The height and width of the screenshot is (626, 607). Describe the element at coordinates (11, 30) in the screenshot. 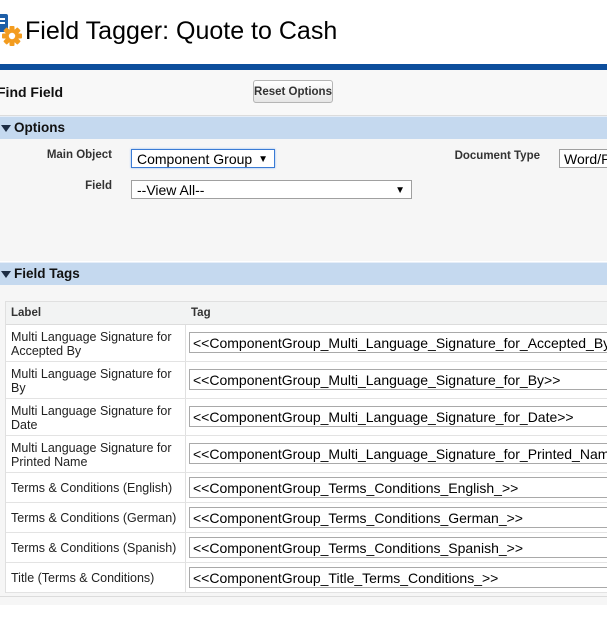

I see `field-tagger-gear-icon` at that location.